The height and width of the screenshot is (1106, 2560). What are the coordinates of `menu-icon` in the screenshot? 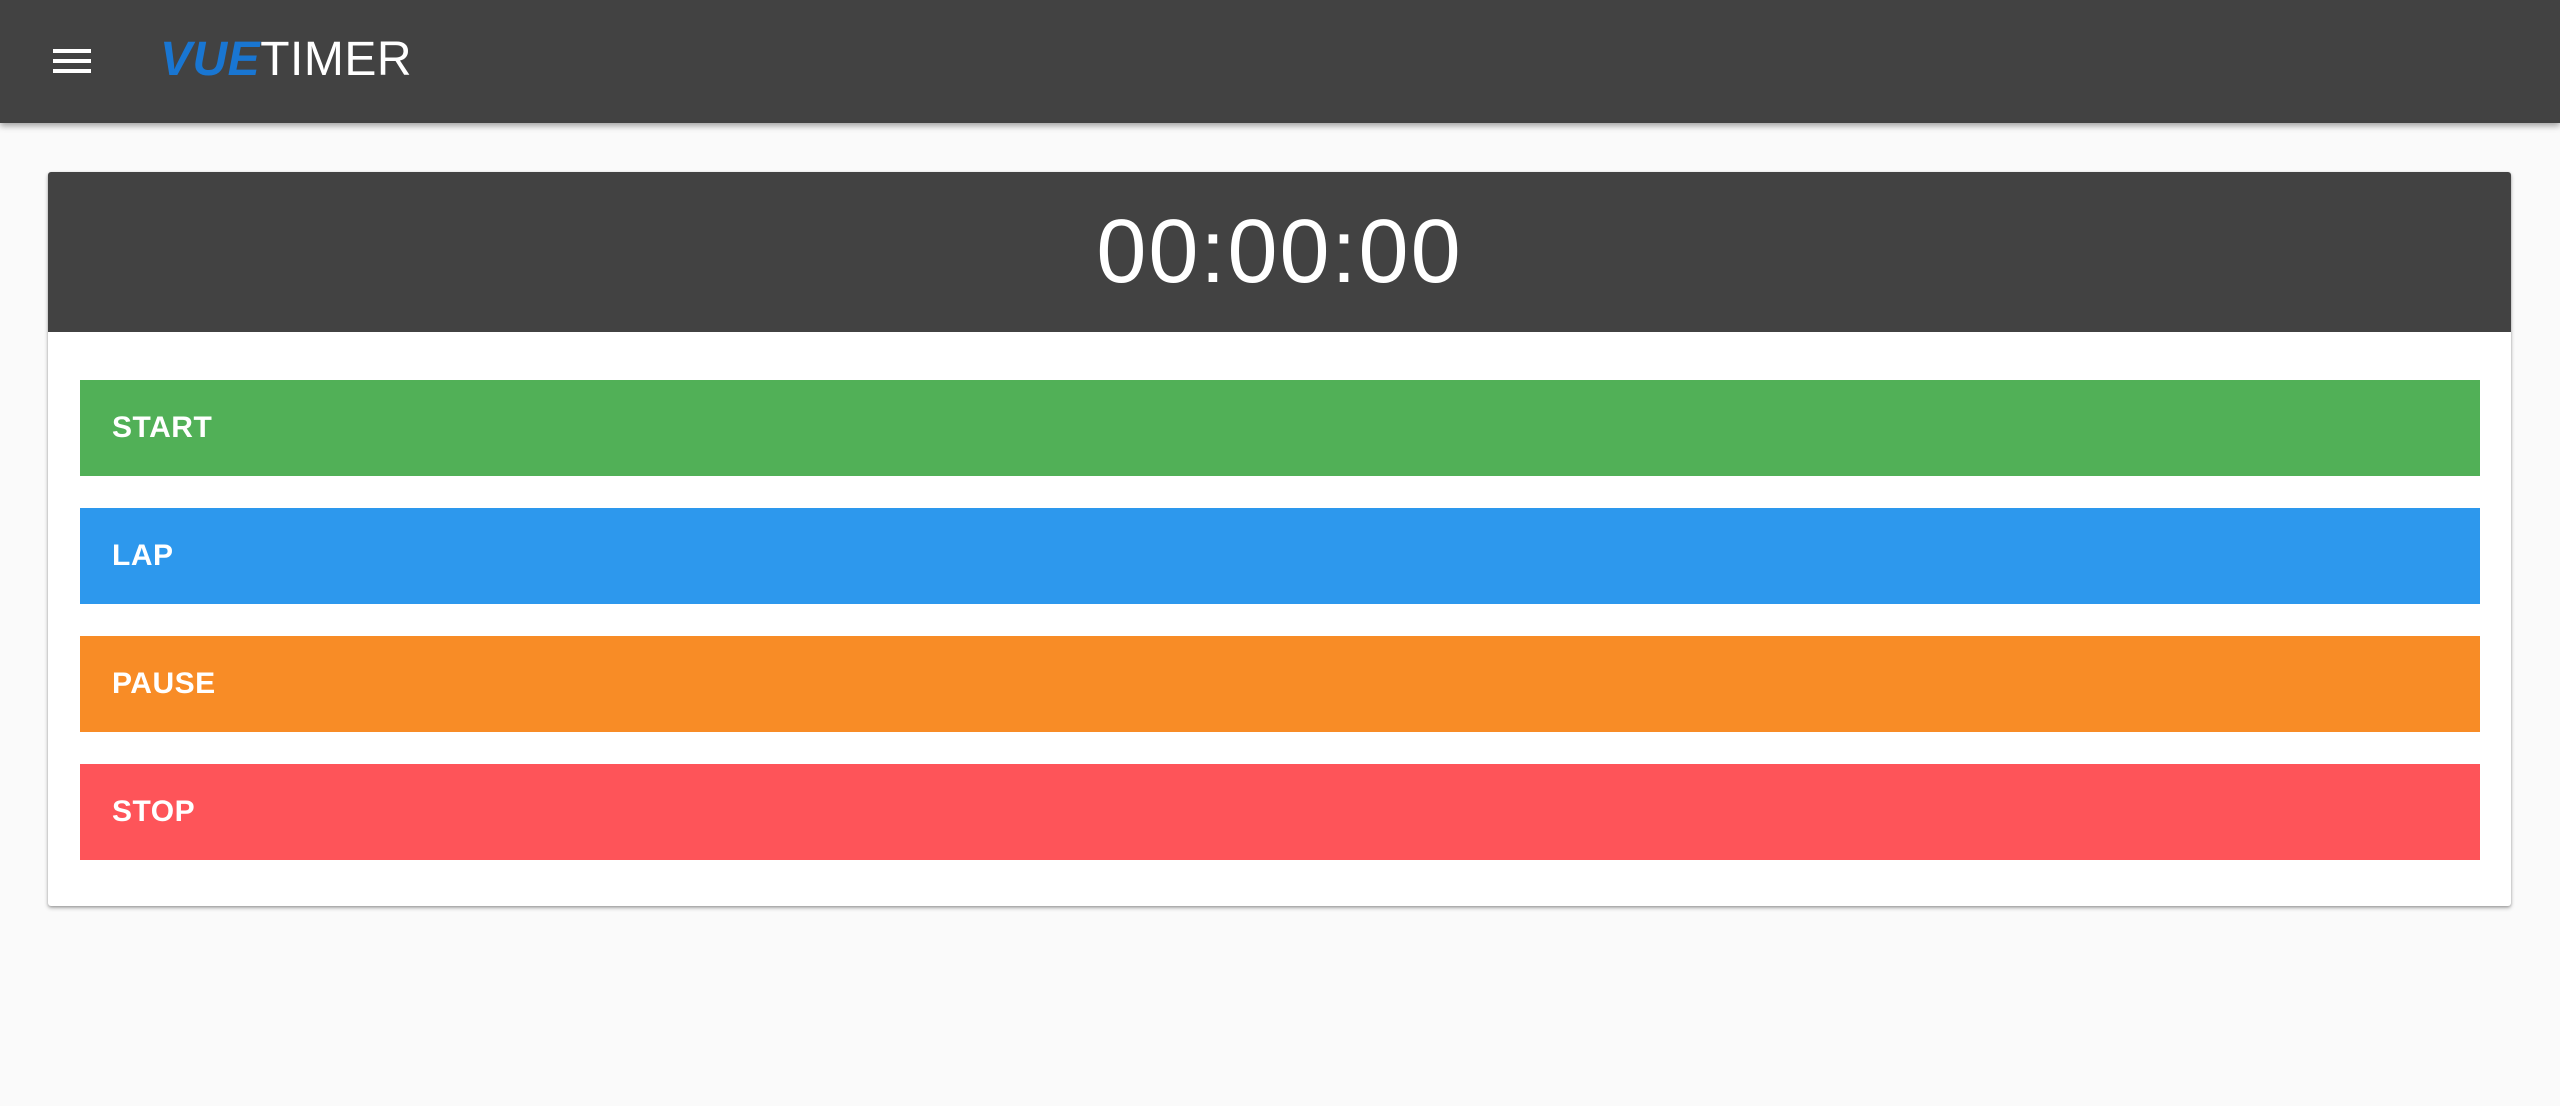 It's located at (72, 61).